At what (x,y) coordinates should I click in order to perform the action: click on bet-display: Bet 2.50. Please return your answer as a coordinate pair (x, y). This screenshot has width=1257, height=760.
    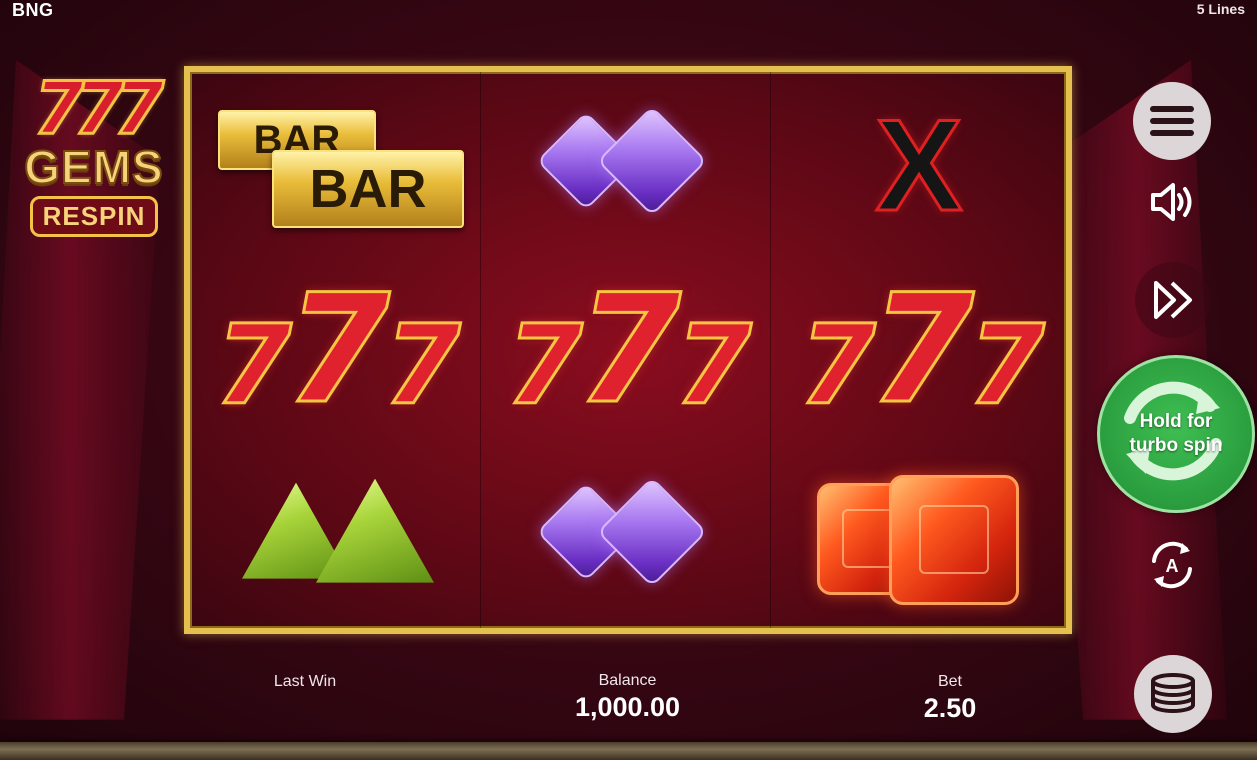
    Looking at the image, I should click on (950, 698).